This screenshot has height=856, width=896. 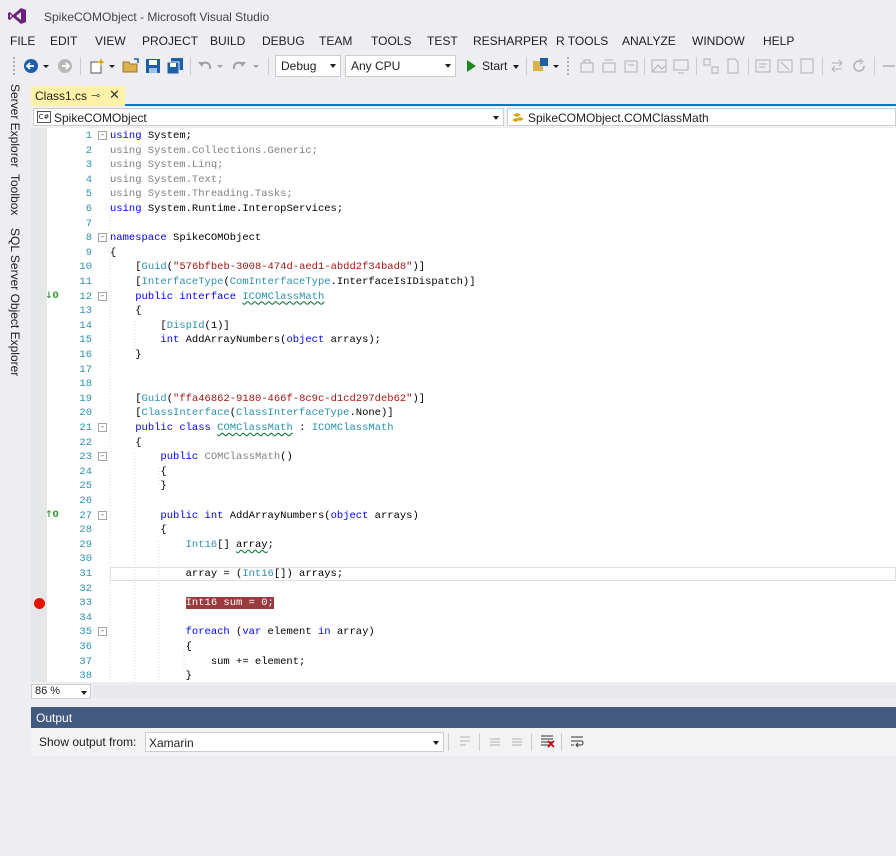 What do you see at coordinates (463, 180) in the screenshot?
I see `code-line: 4 using System.Text;` at bounding box center [463, 180].